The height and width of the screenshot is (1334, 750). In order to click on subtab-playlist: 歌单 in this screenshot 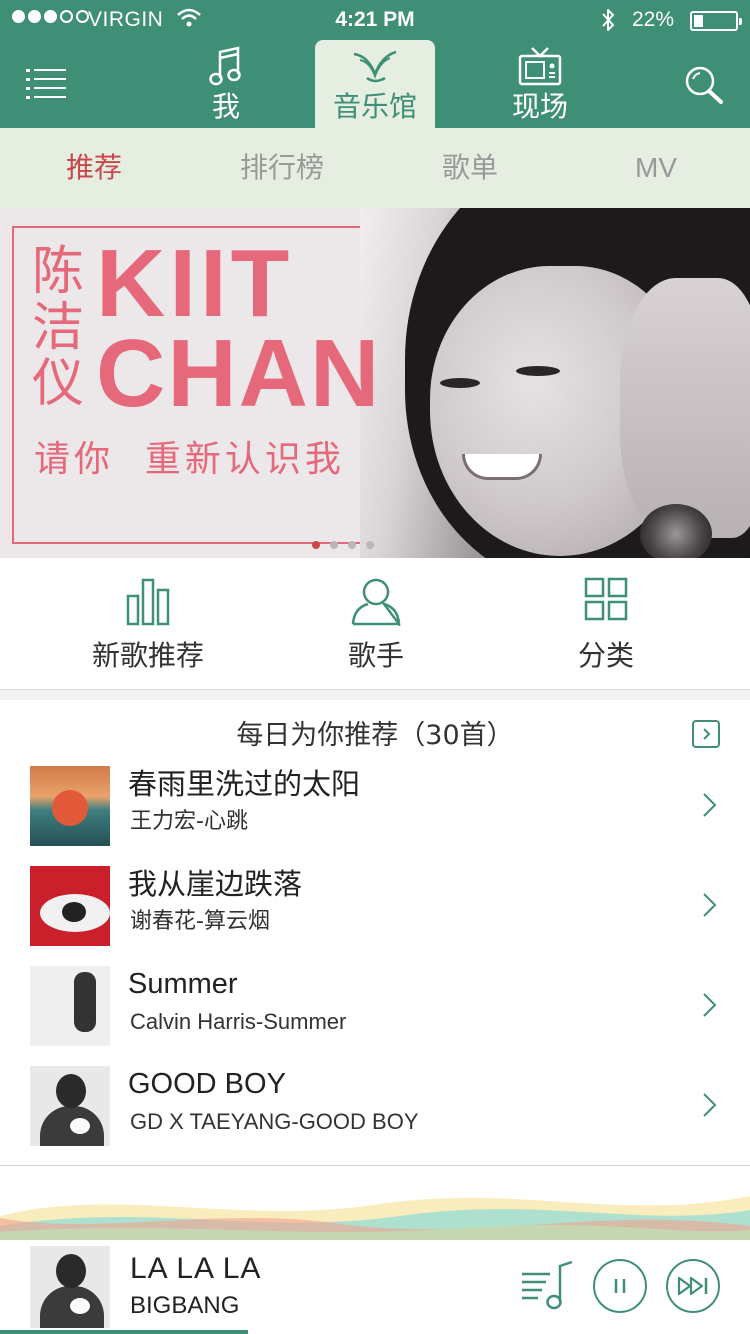, I will do `click(470, 168)`.